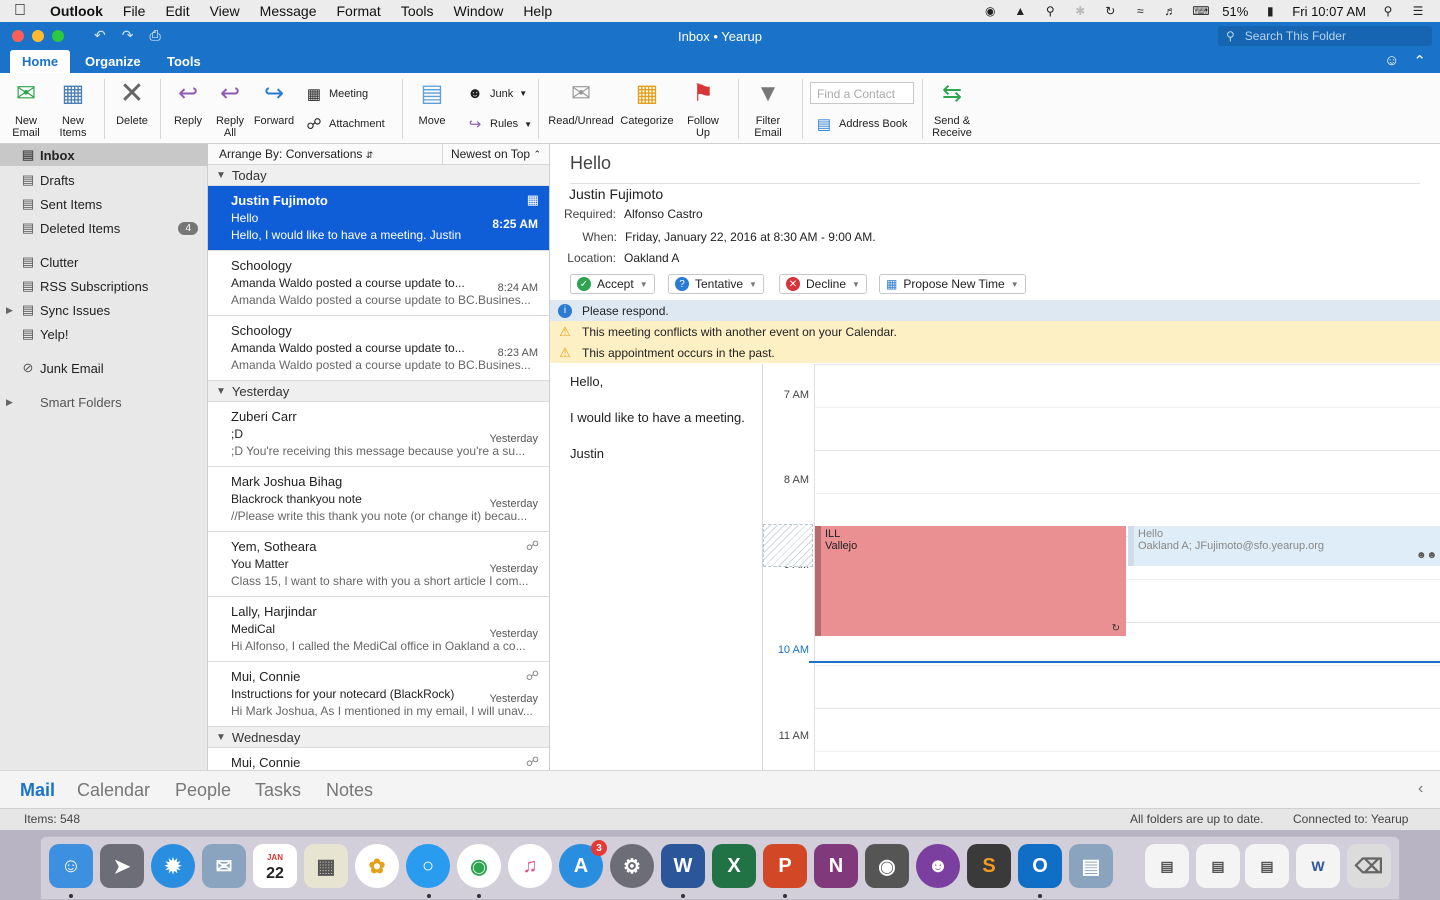  I want to click on onenote-icon: N, so click(836, 866).